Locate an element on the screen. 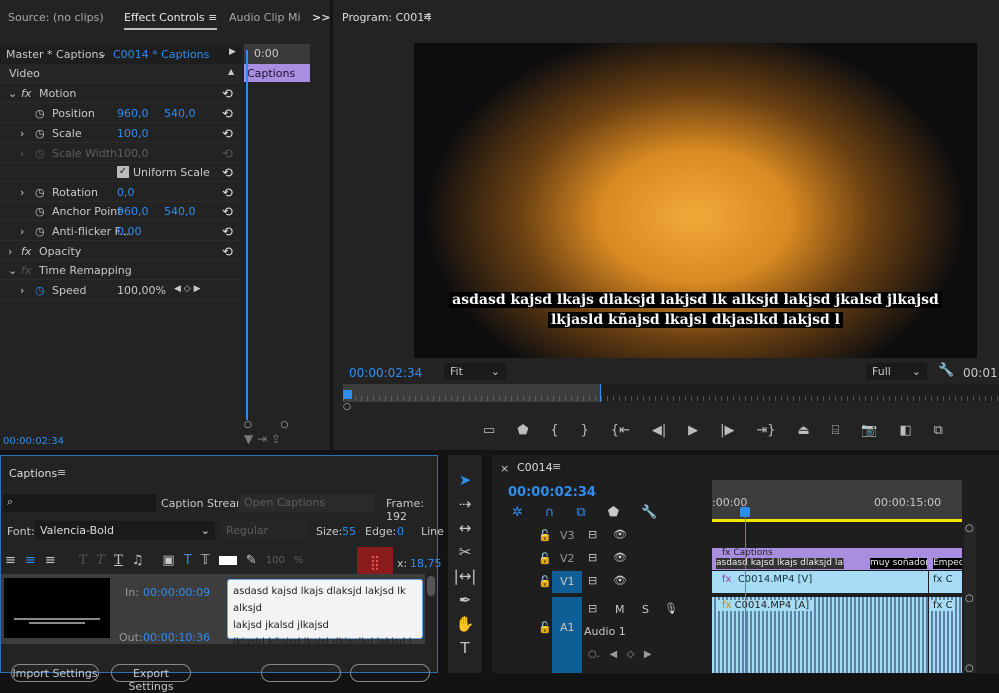 This screenshot has width=999, height=693. anchor-y: 540,0 is located at coordinates (180, 211).